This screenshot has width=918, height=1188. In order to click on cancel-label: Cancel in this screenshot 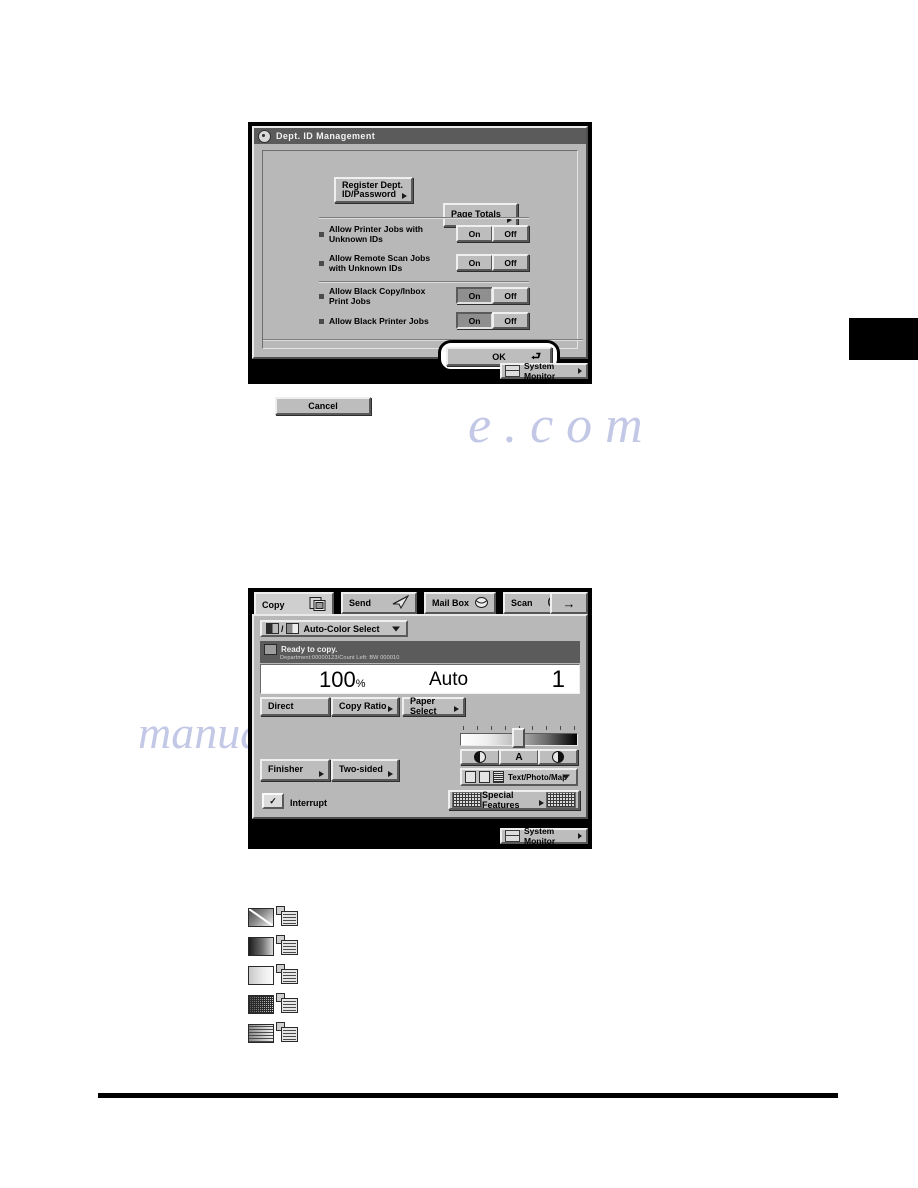, I will do `click(323, 406)`.